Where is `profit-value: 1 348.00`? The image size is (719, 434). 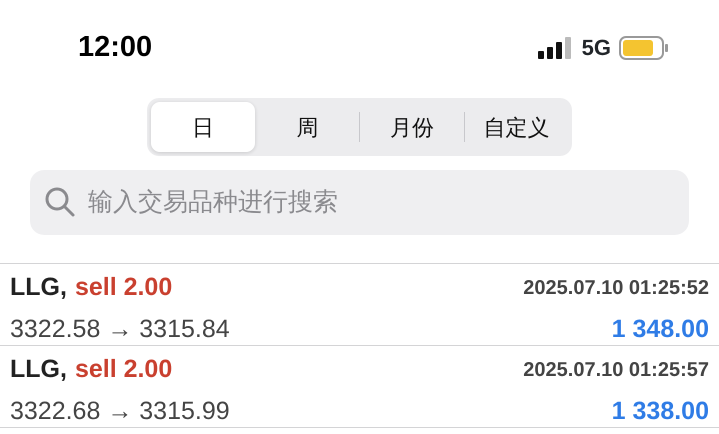 profit-value: 1 348.00 is located at coordinates (660, 329).